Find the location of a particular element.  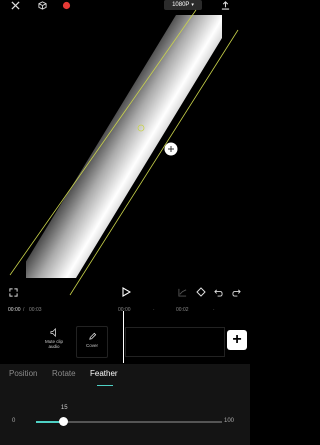

speaker-icon is located at coordinates (52, 332).